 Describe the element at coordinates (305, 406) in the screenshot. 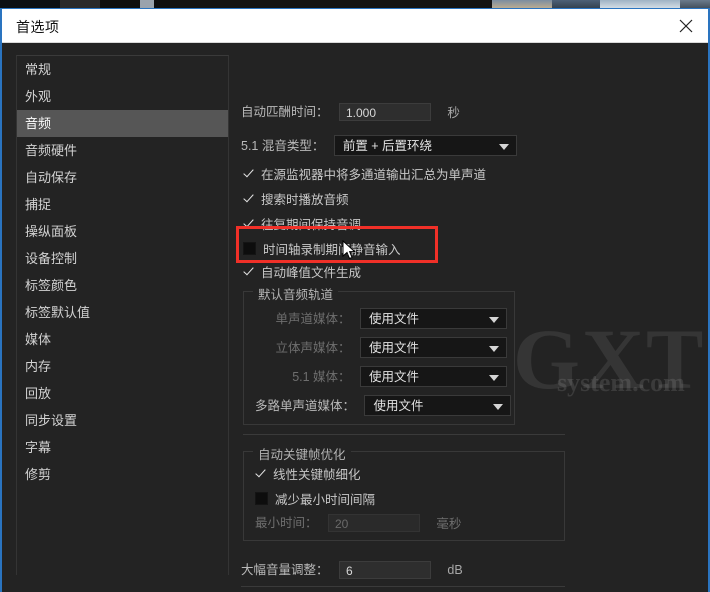

I see `multichannel-mono-media-label: 多路单声道媒体：` at that location.